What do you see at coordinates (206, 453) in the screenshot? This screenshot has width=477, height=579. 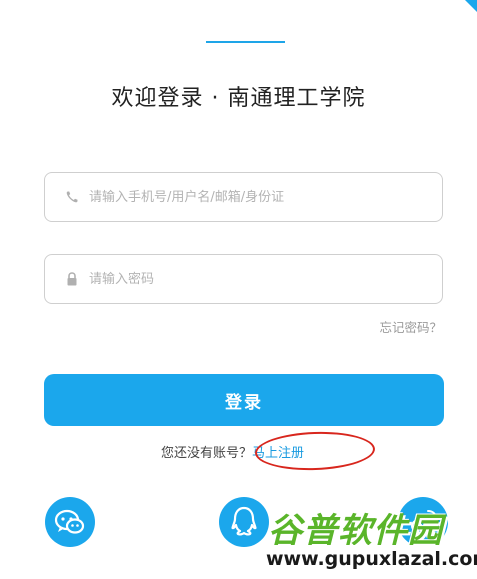 I see `signup-prompt: 您还没有账号？` at bounding box center [206, 453].